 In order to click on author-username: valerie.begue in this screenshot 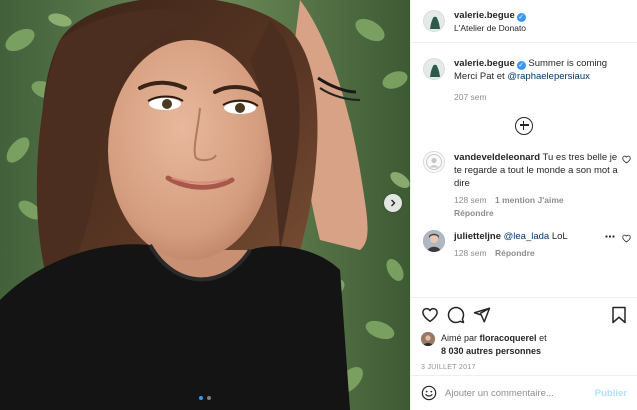, I will do `click(484, 15)`.